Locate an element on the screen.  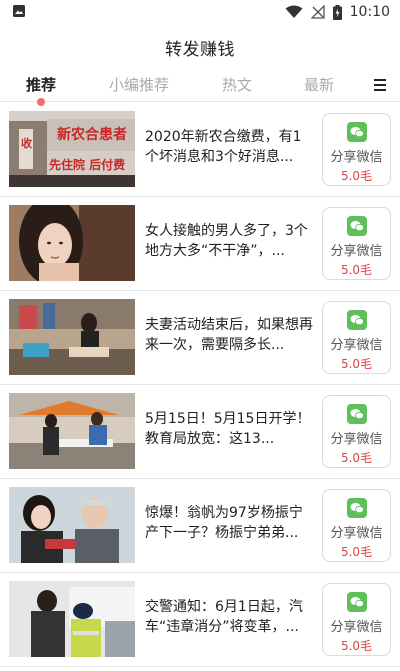
svg-text: 收 is located at coordinates (26, 143).